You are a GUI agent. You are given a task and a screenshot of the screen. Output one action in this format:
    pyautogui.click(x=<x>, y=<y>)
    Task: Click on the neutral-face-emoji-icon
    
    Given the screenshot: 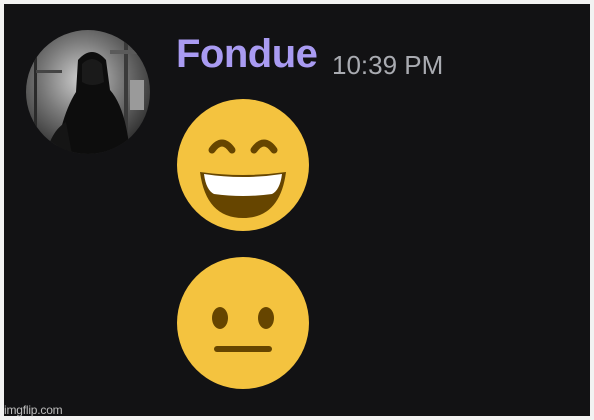 What is the action you would take?
    pyautogui.click(x=243, y=323)
    